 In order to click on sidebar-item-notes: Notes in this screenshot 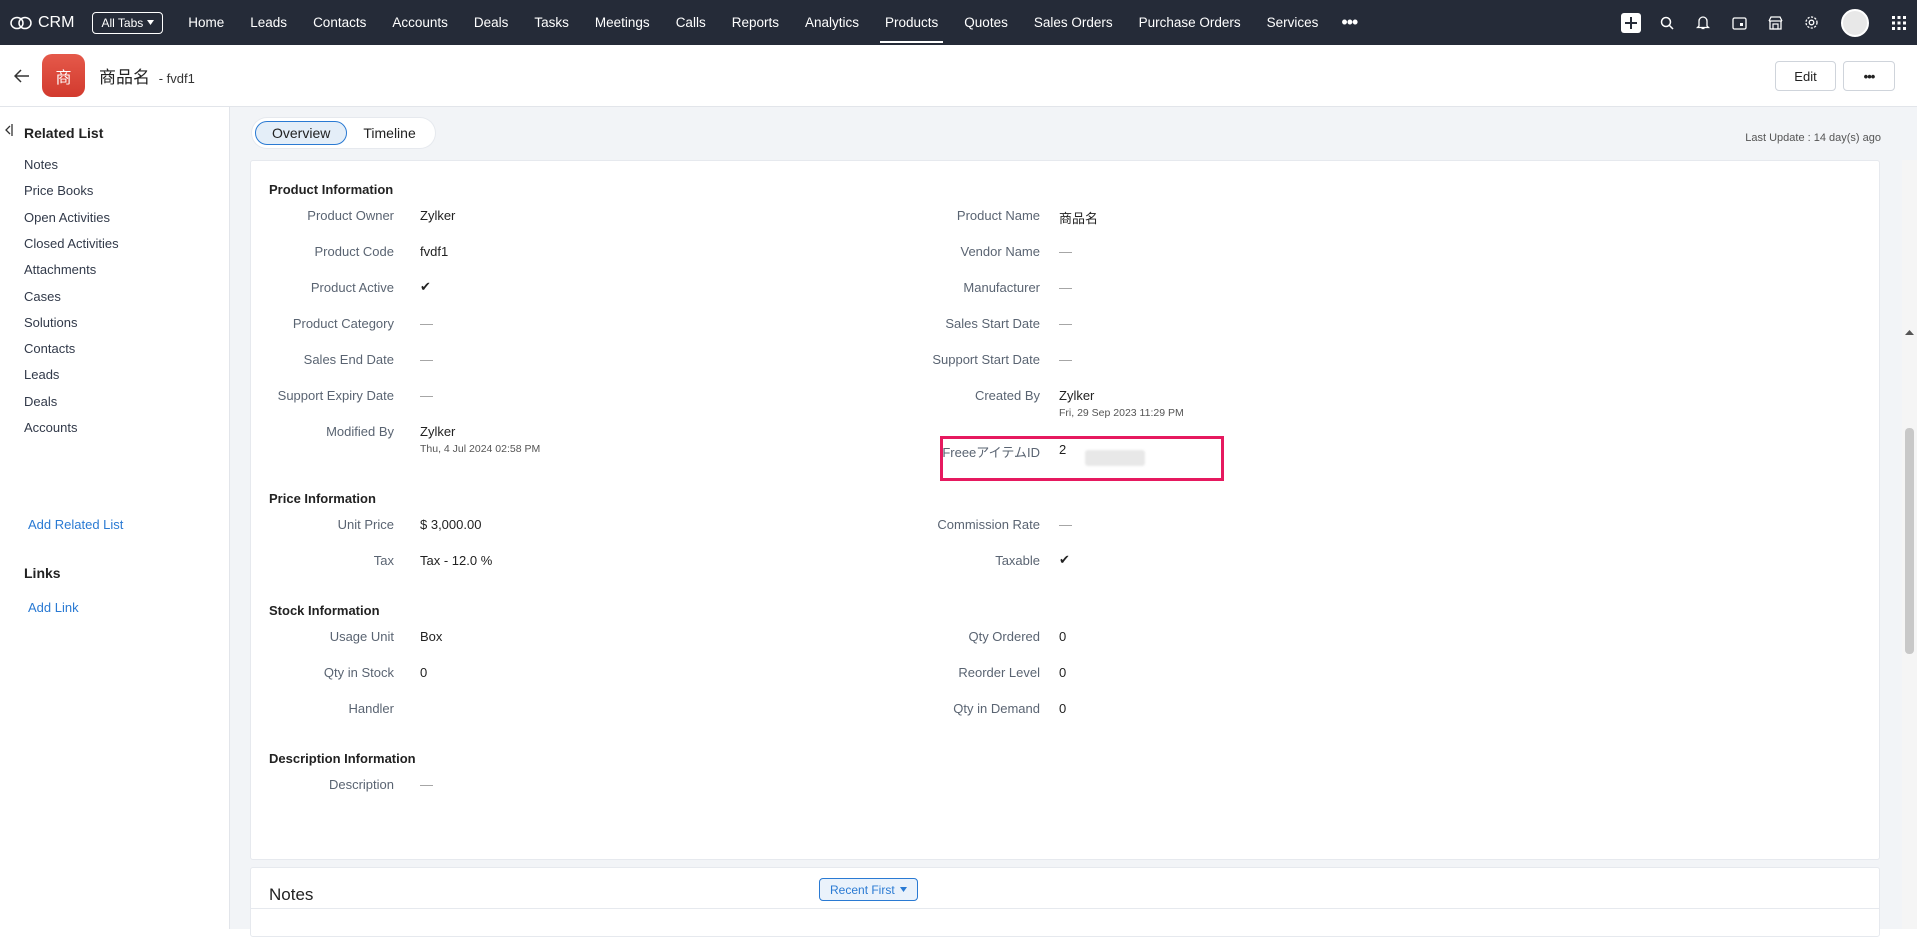, I will do `click(41, 164)`.